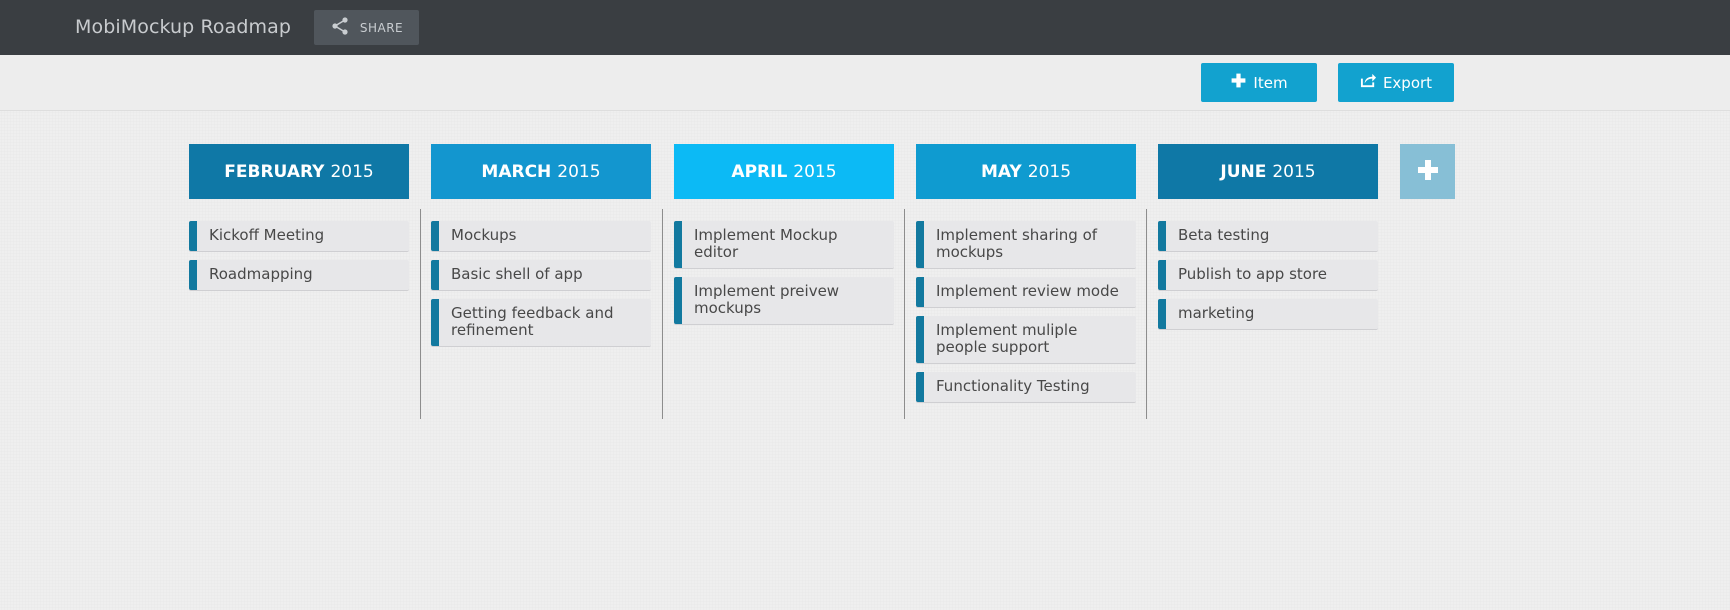 This screenshot has height=610, width=1730. What do you see at coordinates (381, 27) in the screenshot?
I see `share-label: SHARE` at bounding box center [381, 27].